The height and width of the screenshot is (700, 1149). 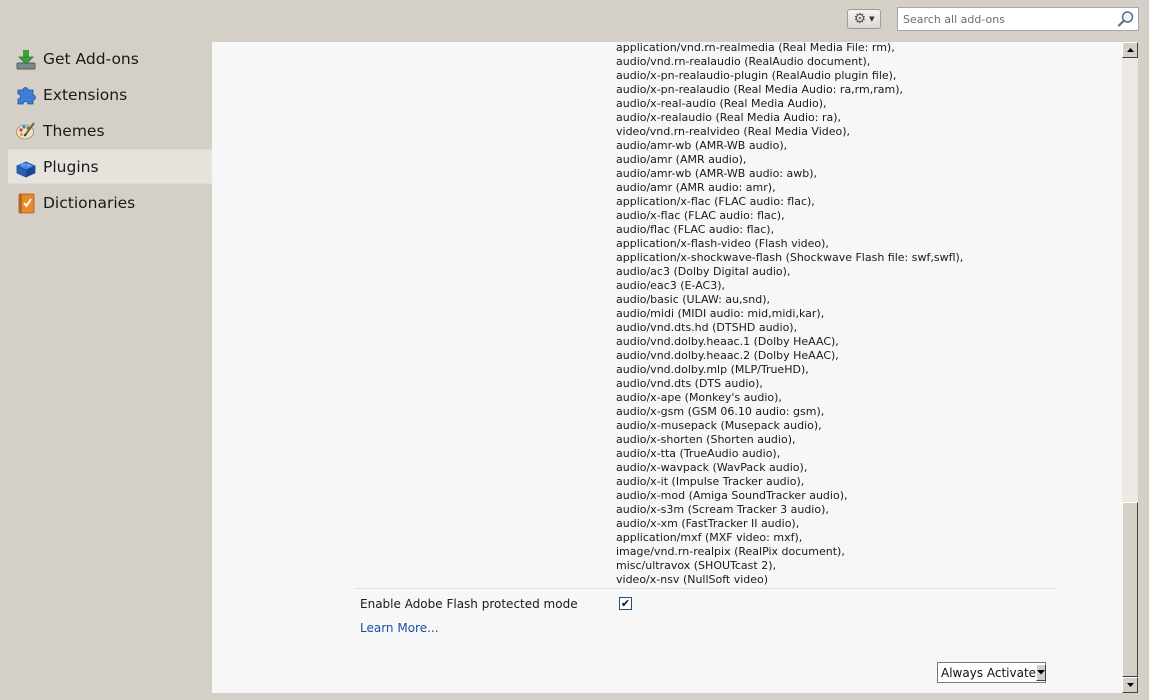 I want to click on vertical-scrollbar, so click(x=1130, y=367).